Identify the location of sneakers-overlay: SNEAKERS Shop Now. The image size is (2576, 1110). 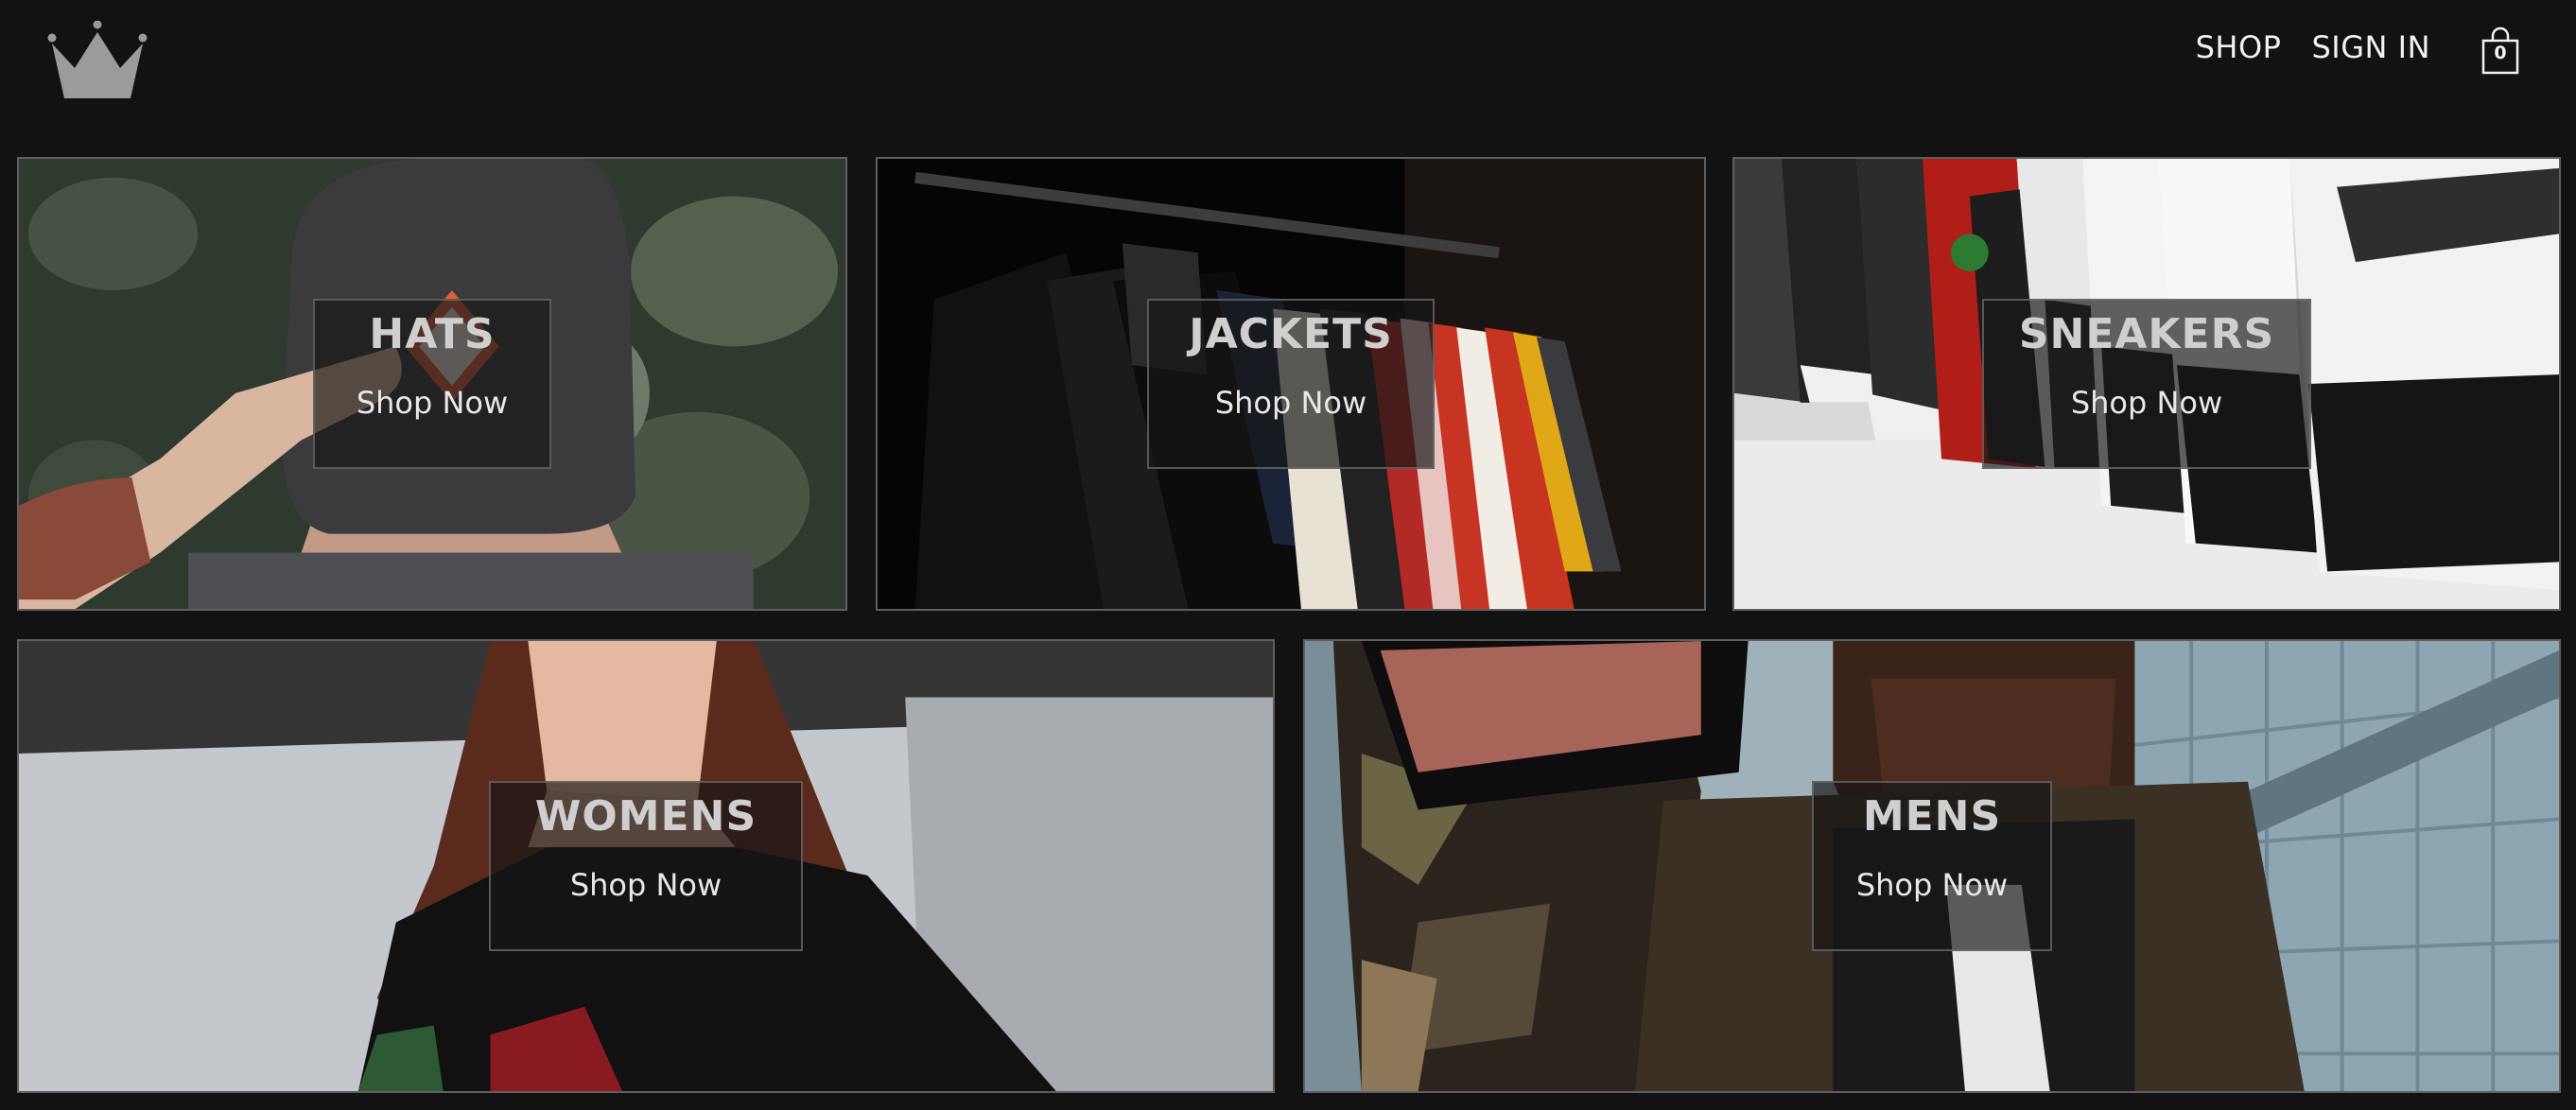
(2146, 384).